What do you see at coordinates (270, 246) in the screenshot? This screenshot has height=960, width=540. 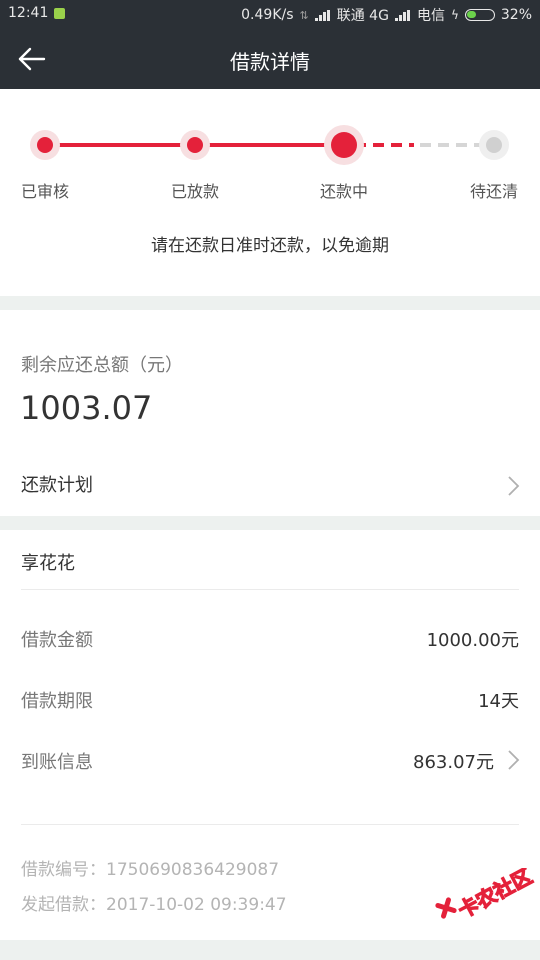 I see `repayment-notice: 请在还款日准时还款，以免逾期` at bounding box center [270, 246].